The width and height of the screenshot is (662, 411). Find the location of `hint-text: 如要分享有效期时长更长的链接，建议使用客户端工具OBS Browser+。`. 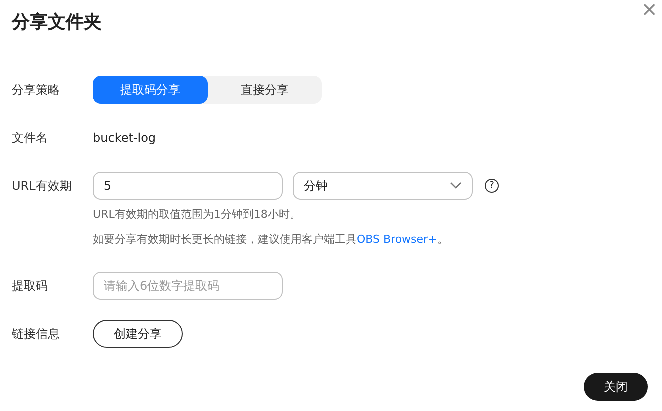

hint-text: 如要分享有效期时长更长的链接，建议使用客户端工具OBS Browser+。 is located at coordinates (271, 240).